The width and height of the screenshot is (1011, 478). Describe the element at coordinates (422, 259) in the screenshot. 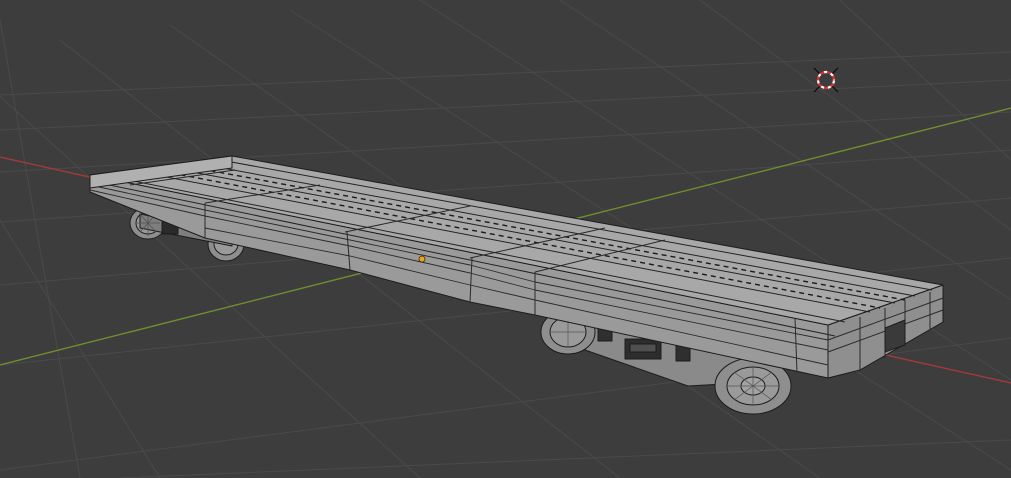

I see `object-origin-icon` at that location.